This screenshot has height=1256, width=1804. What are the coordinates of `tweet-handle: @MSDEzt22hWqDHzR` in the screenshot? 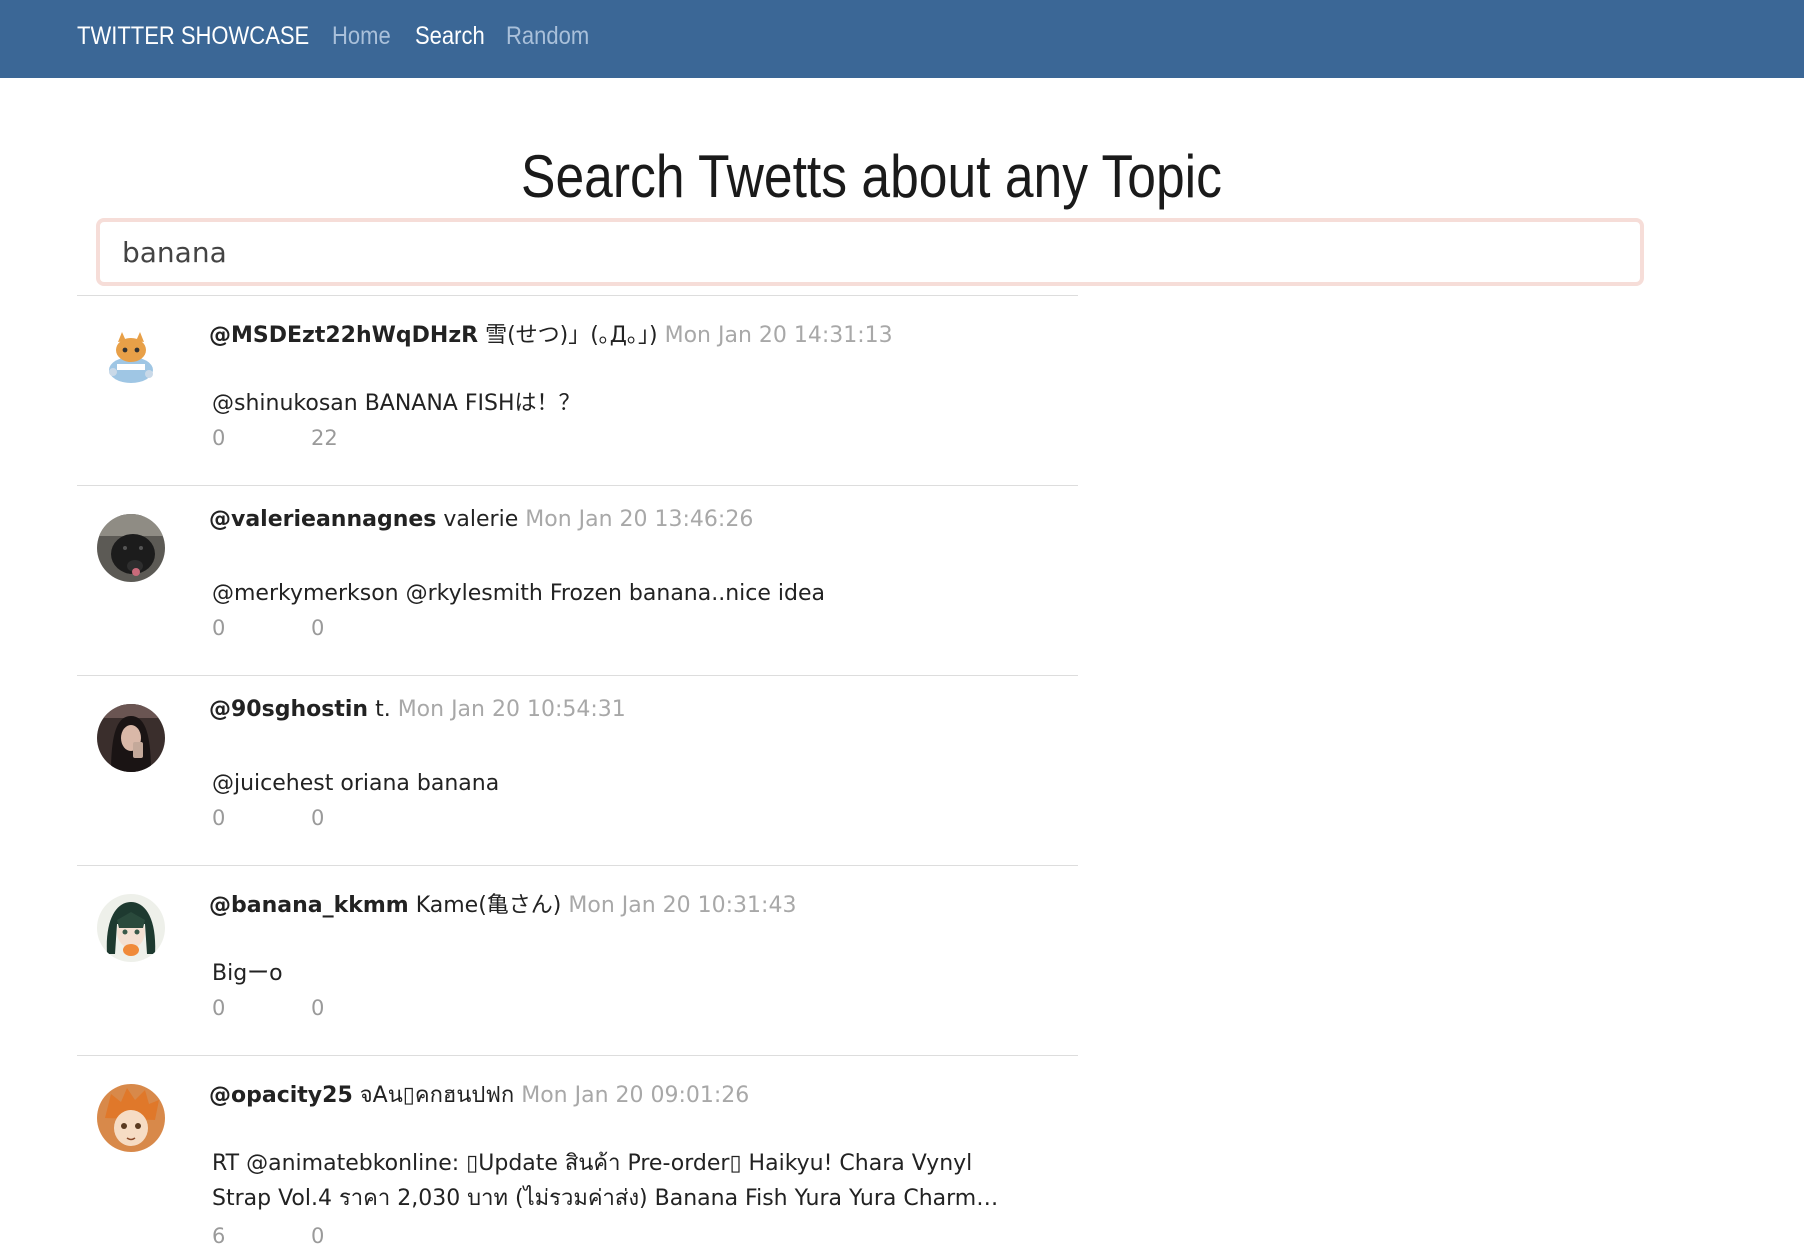 It's located at (343, 335).